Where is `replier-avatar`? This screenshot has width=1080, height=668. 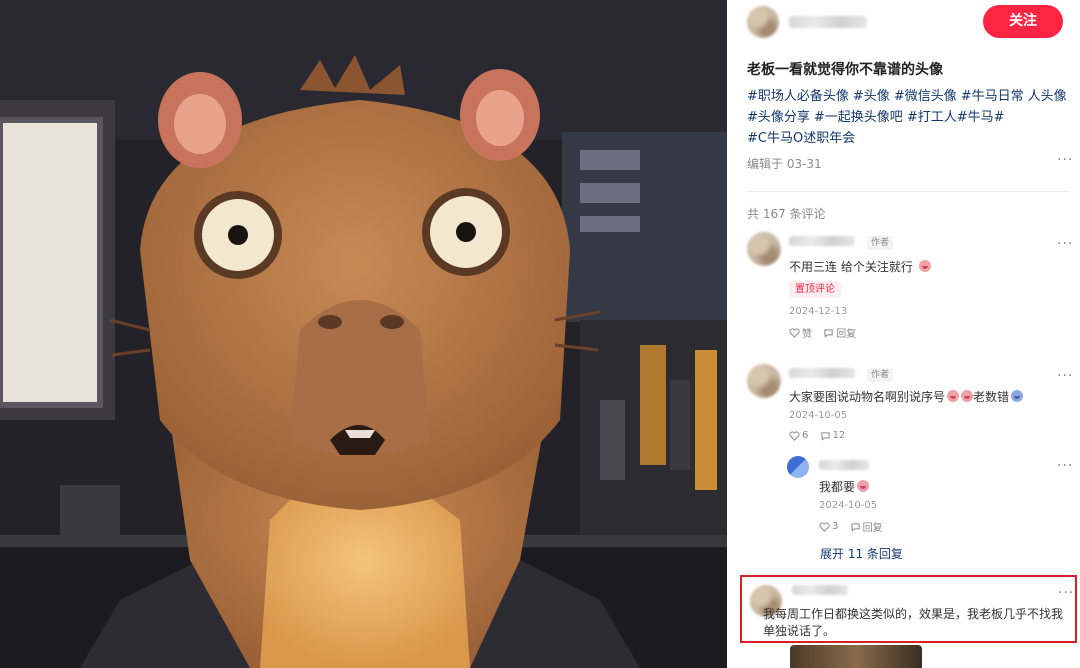
replier-avatar is located at coordinates (798, 467).